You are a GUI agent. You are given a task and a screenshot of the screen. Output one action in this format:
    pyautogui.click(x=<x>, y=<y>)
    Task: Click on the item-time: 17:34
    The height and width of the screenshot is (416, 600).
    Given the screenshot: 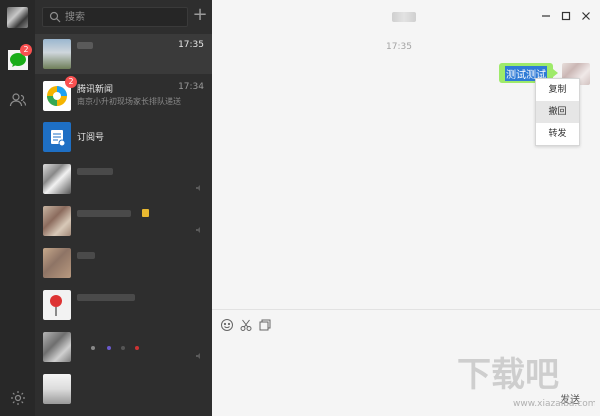 What is the action you would take?
    pyautogui.click(x=191, y=87)
    